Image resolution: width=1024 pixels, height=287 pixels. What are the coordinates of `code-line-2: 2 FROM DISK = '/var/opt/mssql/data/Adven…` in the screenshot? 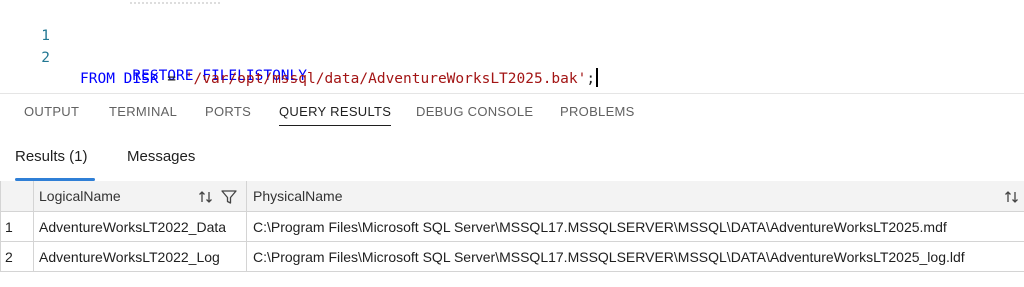 It's located at (299, 57).